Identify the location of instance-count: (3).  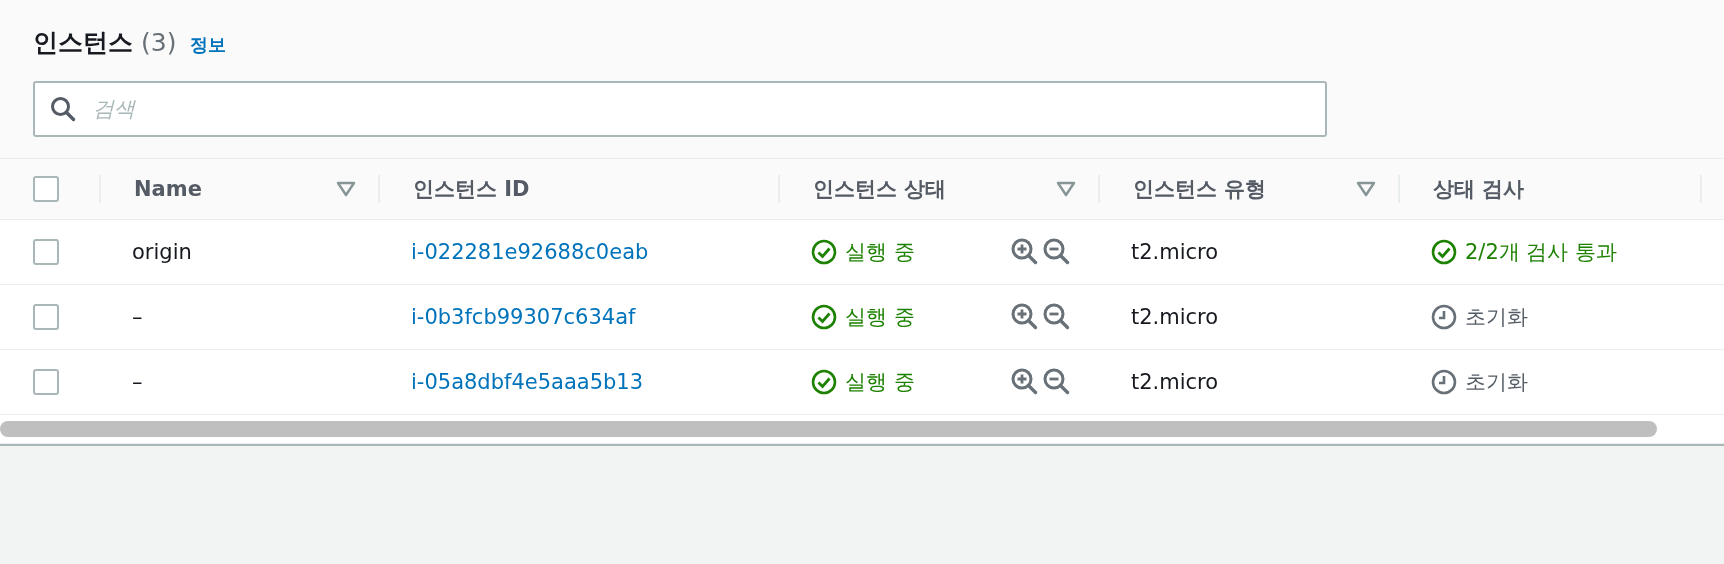
(159, 42).